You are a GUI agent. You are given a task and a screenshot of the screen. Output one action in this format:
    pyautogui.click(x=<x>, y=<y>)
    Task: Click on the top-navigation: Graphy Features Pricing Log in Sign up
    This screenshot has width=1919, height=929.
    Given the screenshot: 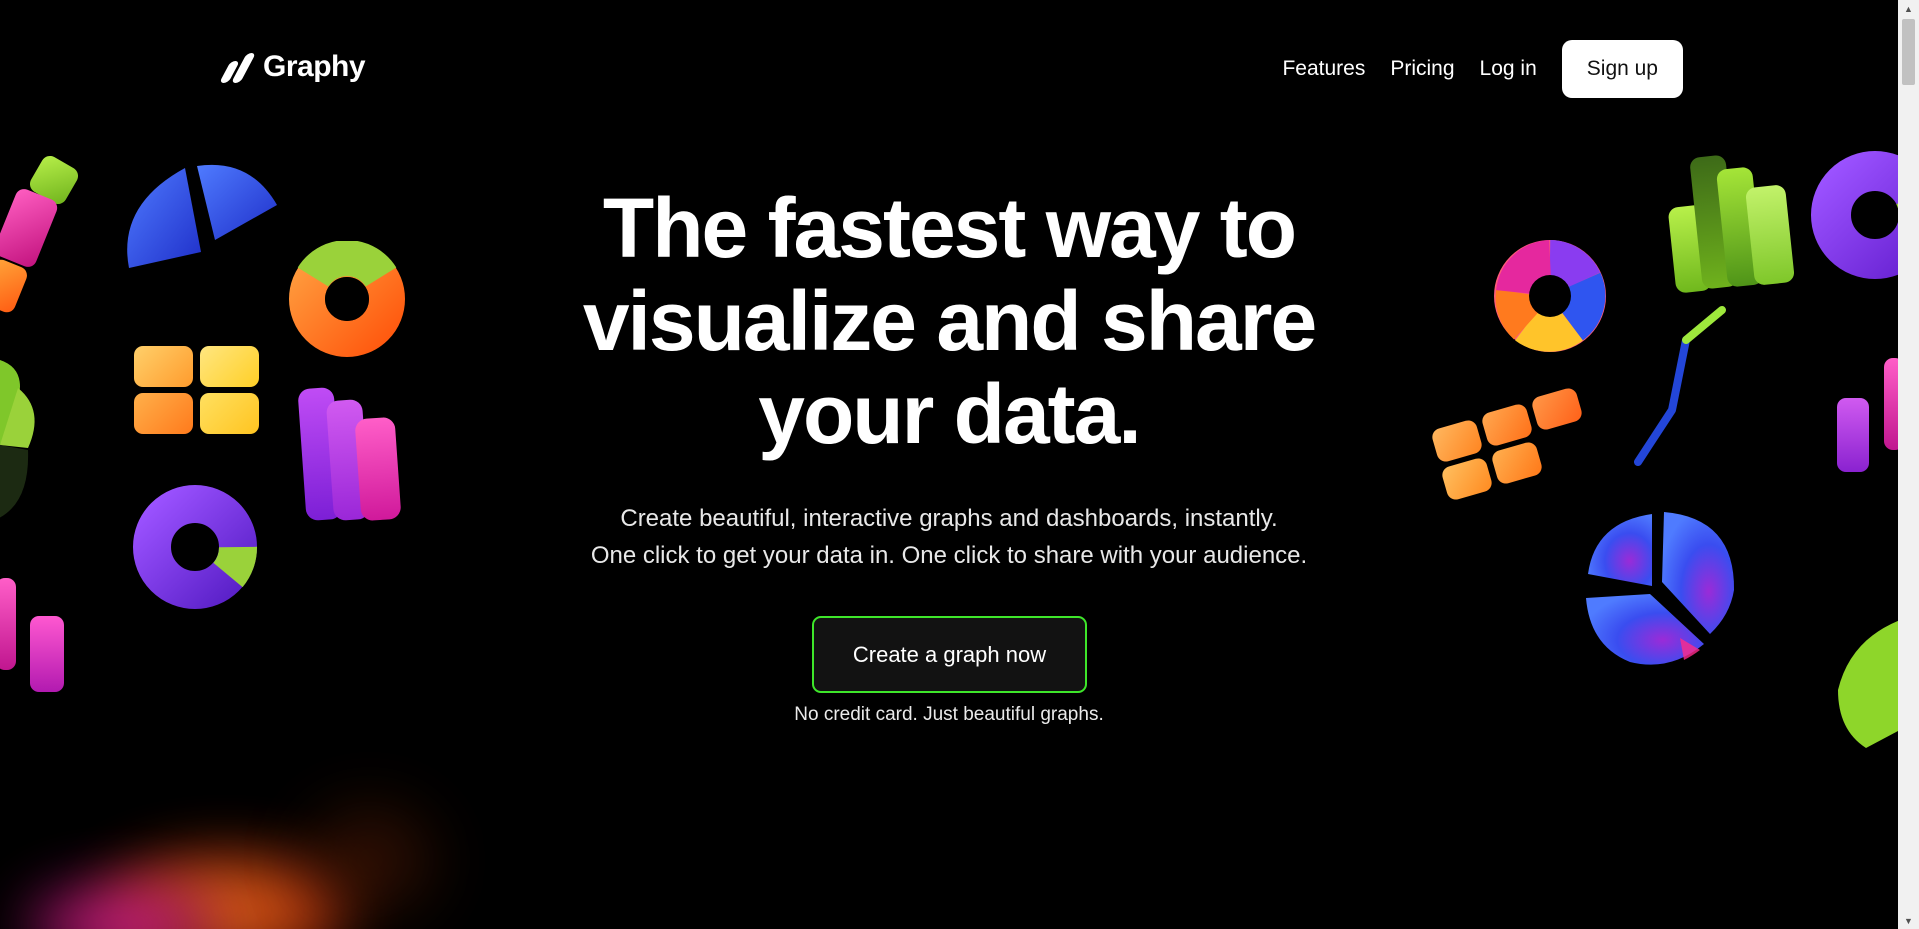 What is the action you would take?
    pyautogui.click(x=949, y=70)
    